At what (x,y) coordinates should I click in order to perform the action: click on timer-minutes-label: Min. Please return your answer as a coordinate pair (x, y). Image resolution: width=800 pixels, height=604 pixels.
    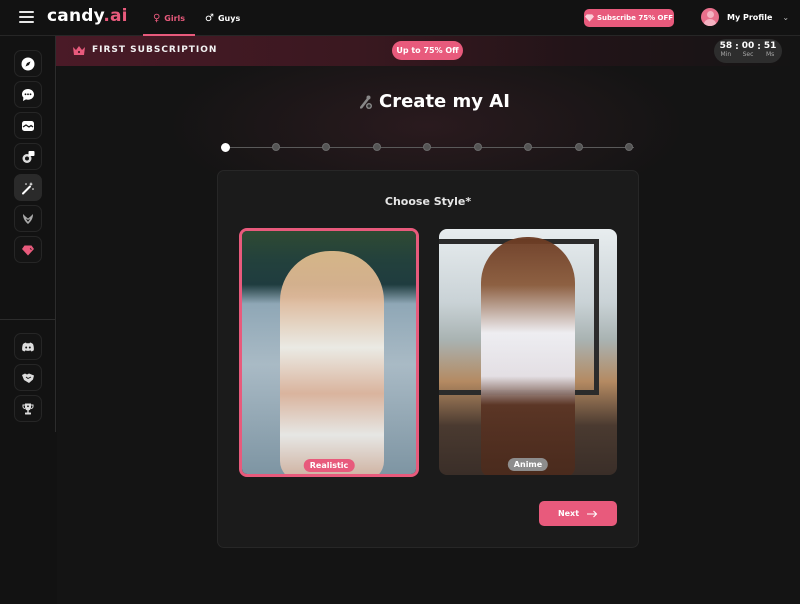
    Looking at the image, I should click on (726, 54).